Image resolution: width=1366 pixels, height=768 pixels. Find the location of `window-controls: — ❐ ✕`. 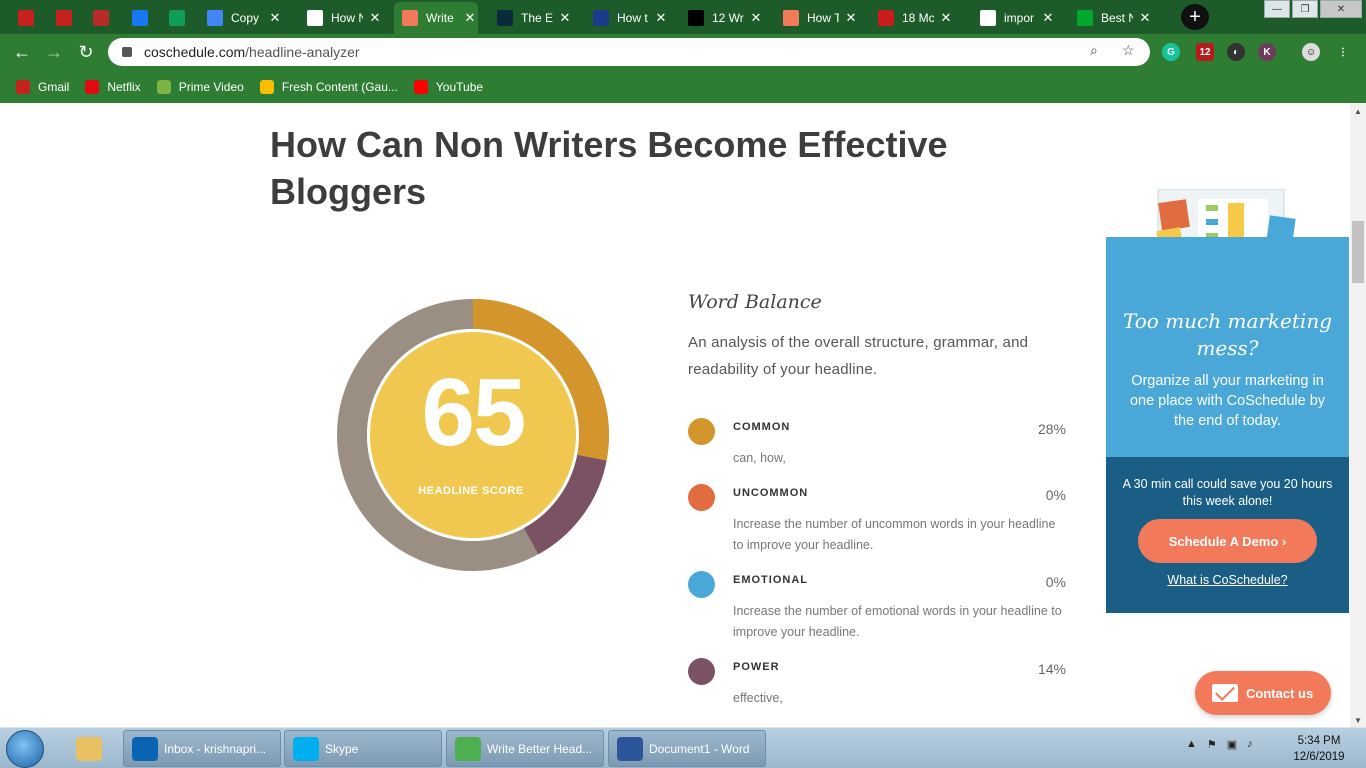

window-controls: — ❐ ✕ is located at coordinates (1313, 9).